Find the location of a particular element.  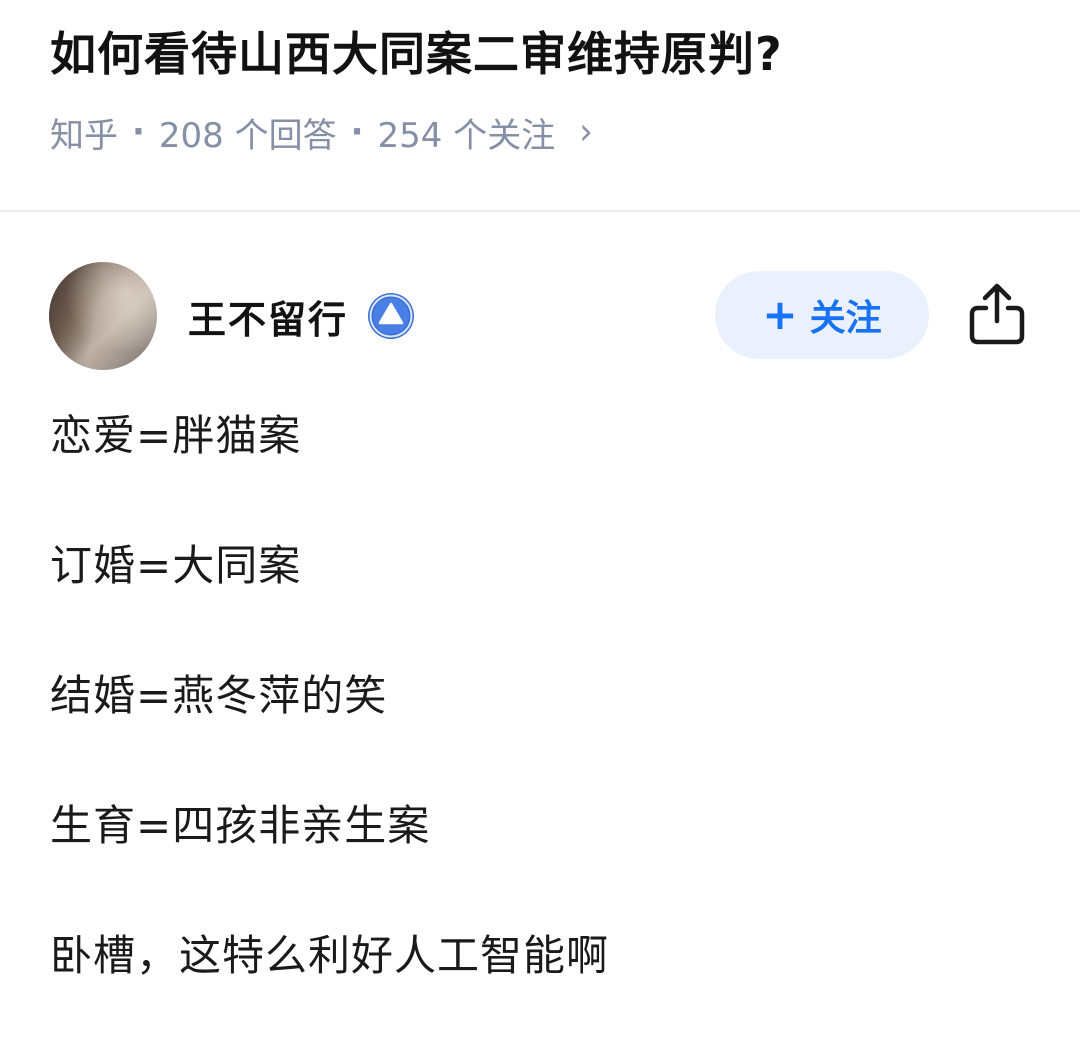

chevron-right-icon: › is located at coordinates (586, 132).